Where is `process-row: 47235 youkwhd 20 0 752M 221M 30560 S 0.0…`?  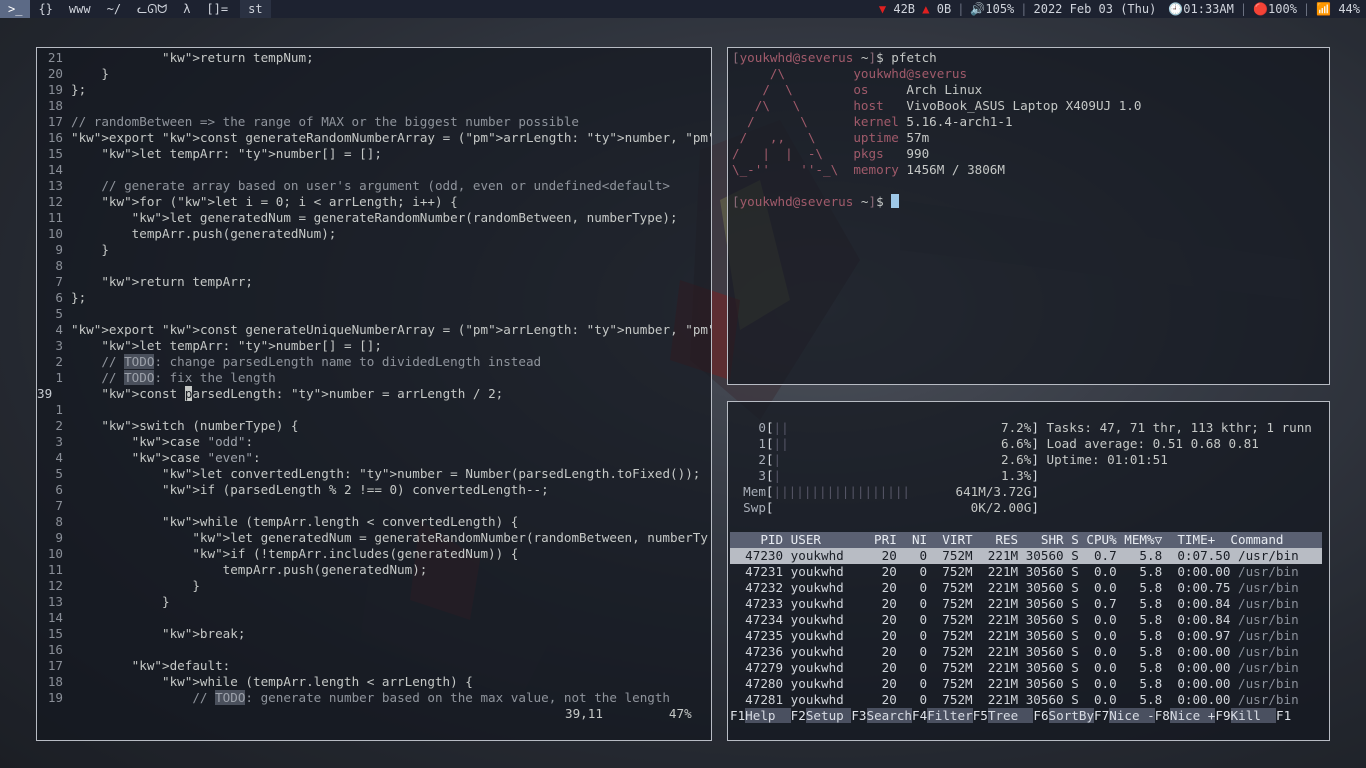
process-row: 47235 youkwhd 20 0 752M 221M 30560 S 0.0… is located at coordinates (1026, 636).